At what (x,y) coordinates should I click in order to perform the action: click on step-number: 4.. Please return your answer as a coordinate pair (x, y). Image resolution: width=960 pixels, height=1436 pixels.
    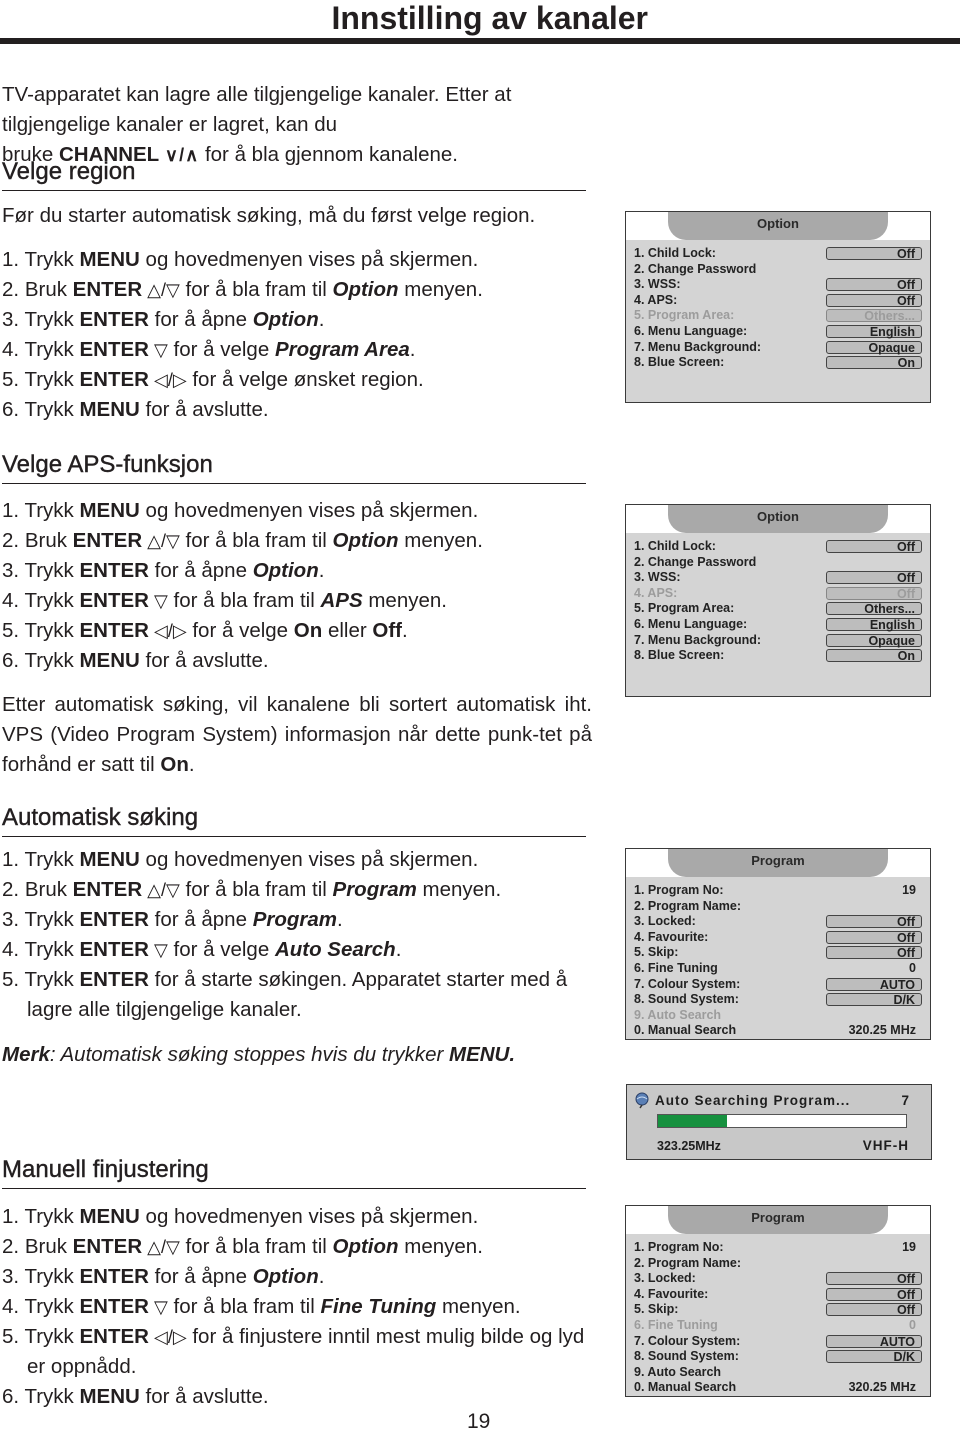
    Looking at the image, I should click on (11, 1306).